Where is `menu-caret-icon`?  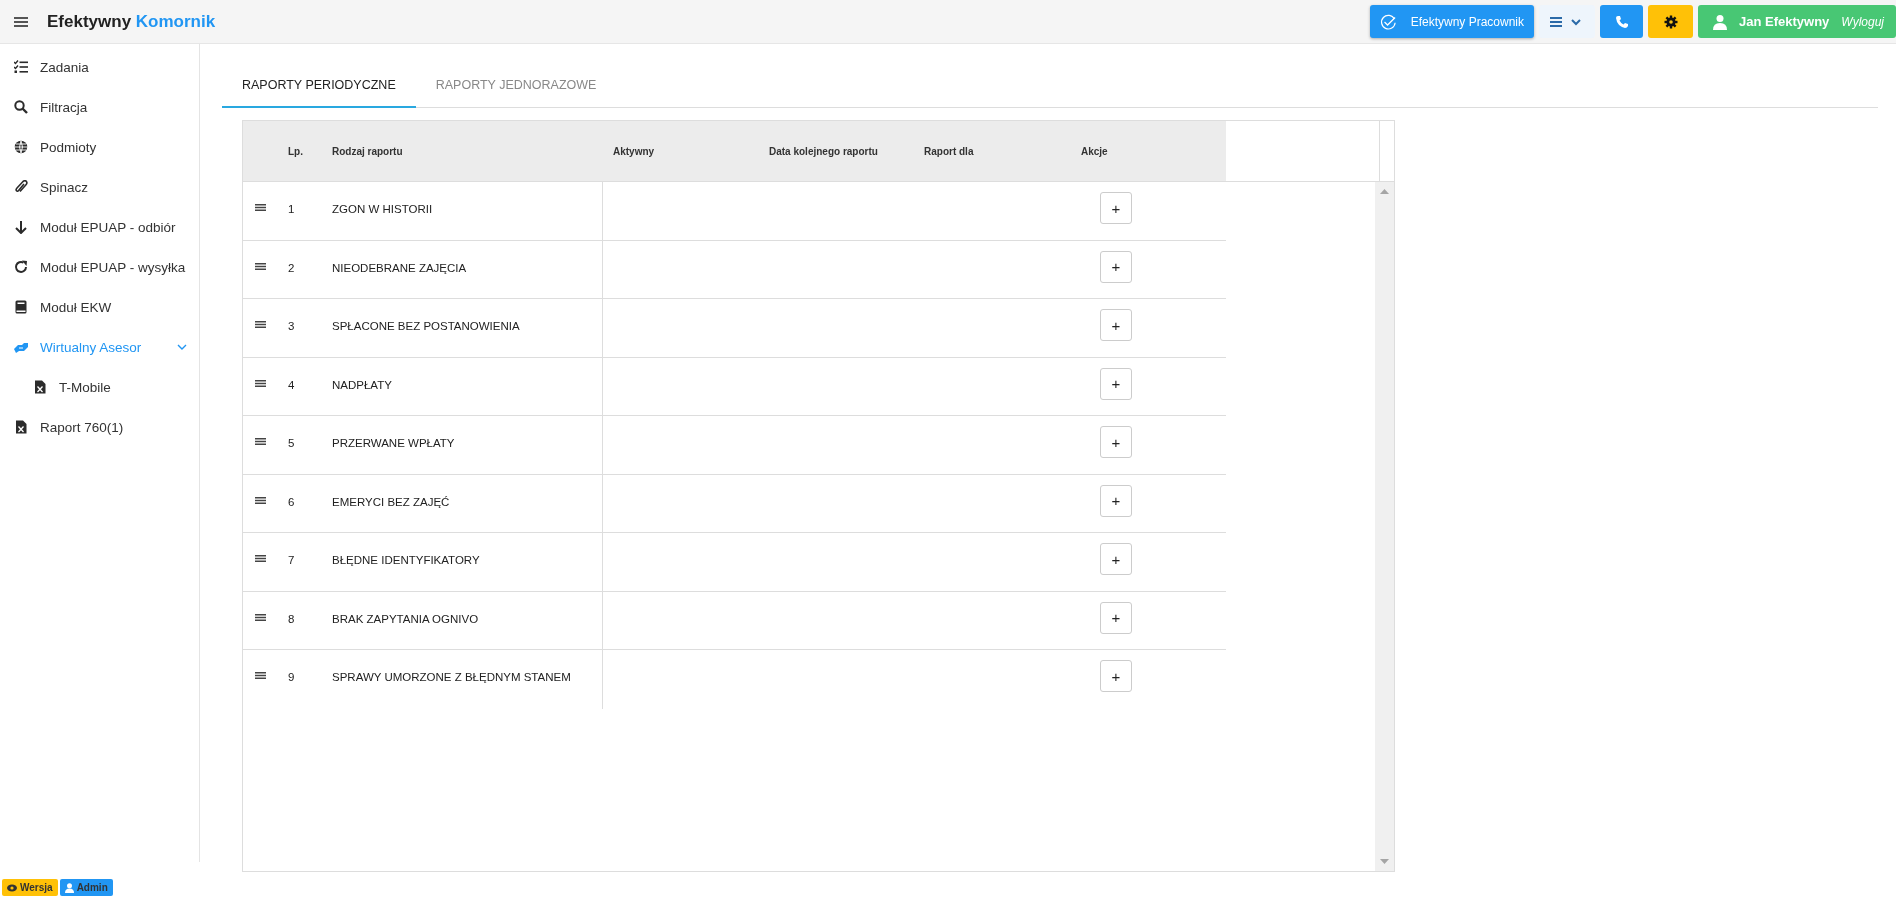 menu-caret-icon is located at coordinates (1567, 21).